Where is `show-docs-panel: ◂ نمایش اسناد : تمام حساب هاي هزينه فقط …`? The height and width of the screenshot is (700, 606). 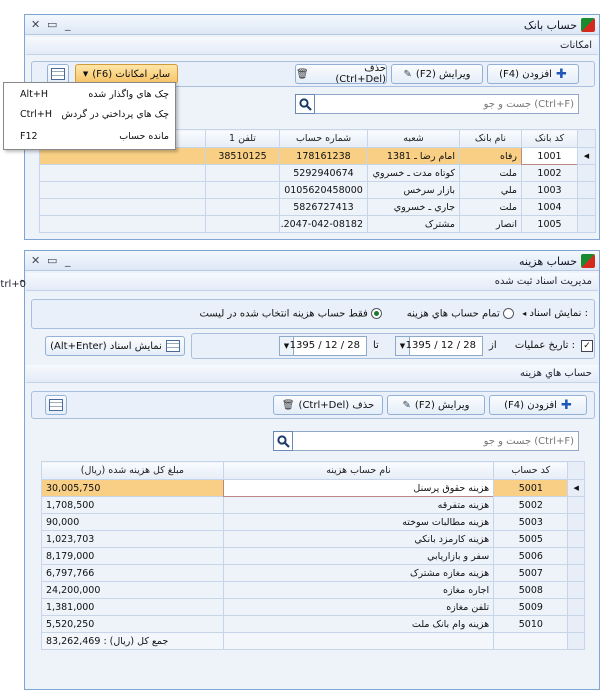 show-docs-panel: ◂ نمایش اسناد : تمام حساب هاي هزينه فقط … is located at coordinates (313, 314).